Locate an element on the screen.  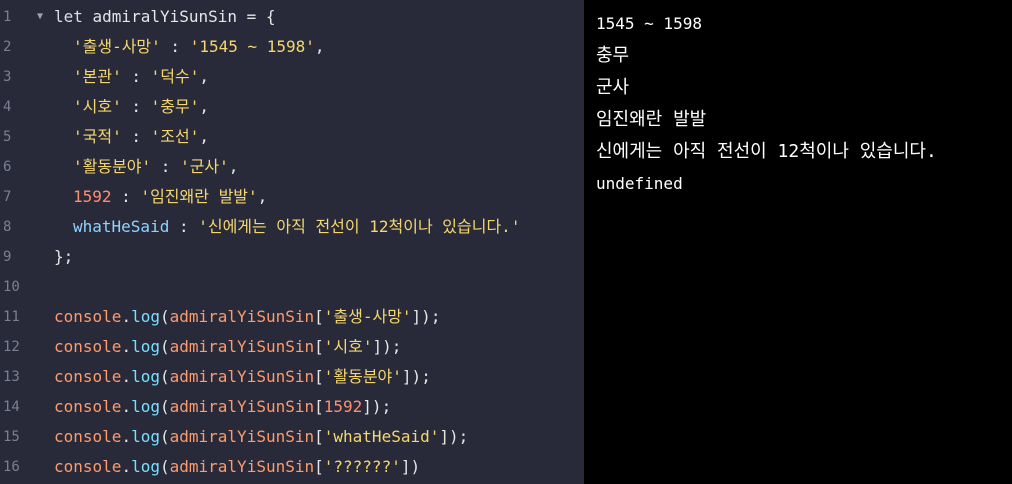
code-token: '본관' is located at coordinates (97, 76).